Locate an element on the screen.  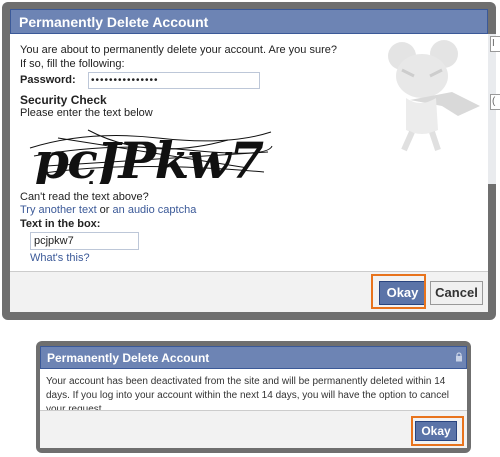
cant-read-text: Can't read the text above? is located at coordinates (84, 197).